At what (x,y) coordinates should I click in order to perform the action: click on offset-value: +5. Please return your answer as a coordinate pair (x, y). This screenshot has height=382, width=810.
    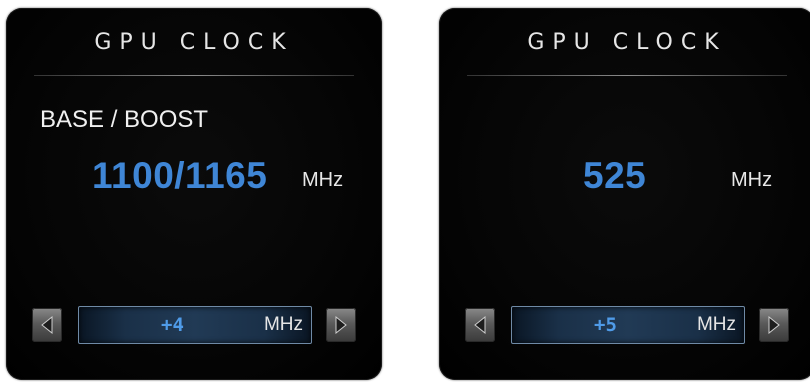
    Looking at the image, I should click on (605, 325).